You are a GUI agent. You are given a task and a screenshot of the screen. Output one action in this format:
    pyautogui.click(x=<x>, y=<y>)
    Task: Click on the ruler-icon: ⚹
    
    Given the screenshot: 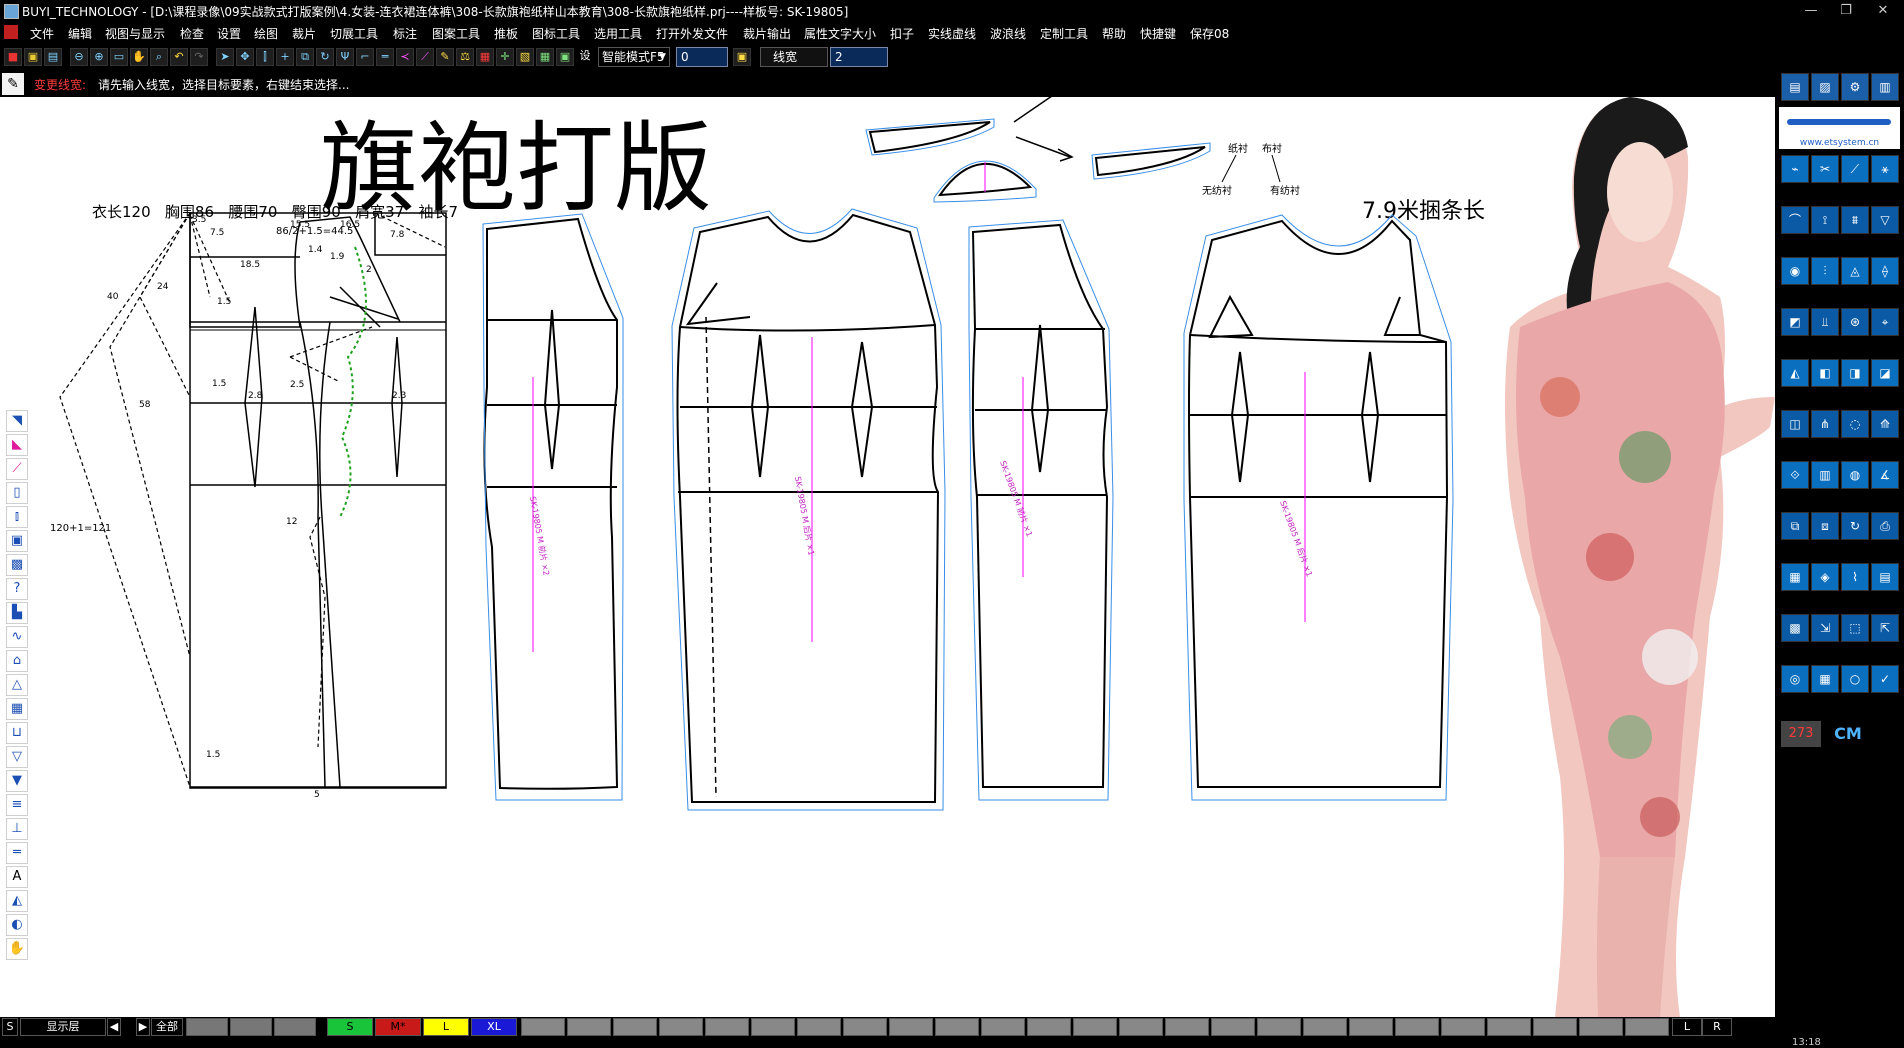 What is the action you would take?
    pyautogui.click(x=1885, y=169)
    